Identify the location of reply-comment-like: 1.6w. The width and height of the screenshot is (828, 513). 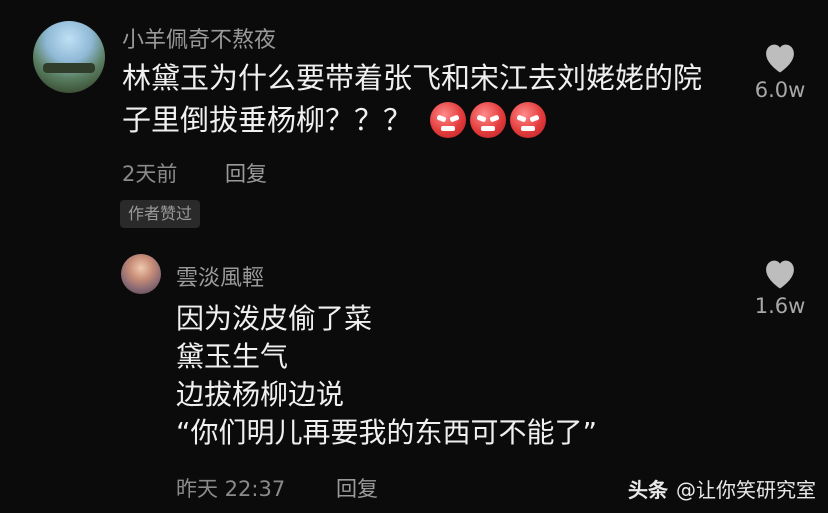
(780, 287).